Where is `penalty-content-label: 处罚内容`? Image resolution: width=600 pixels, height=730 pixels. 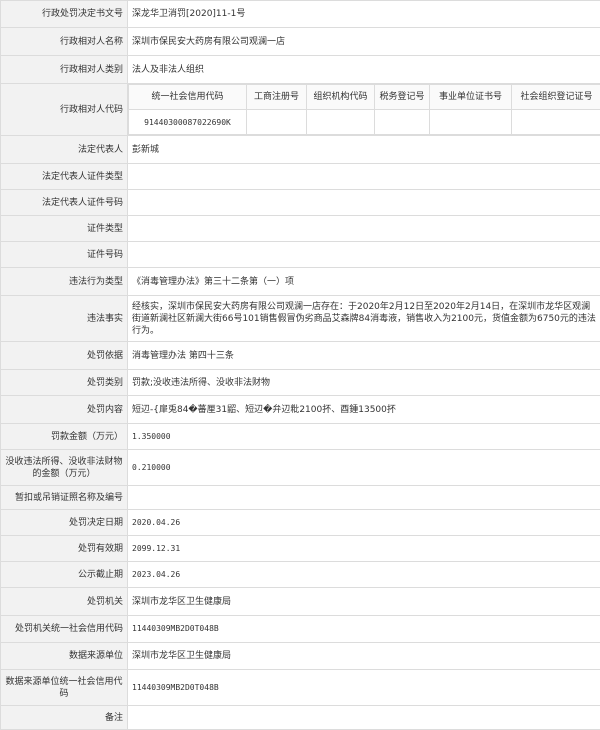 penalty-content-label: 处罚内容 is located at coordinates (64, 410).